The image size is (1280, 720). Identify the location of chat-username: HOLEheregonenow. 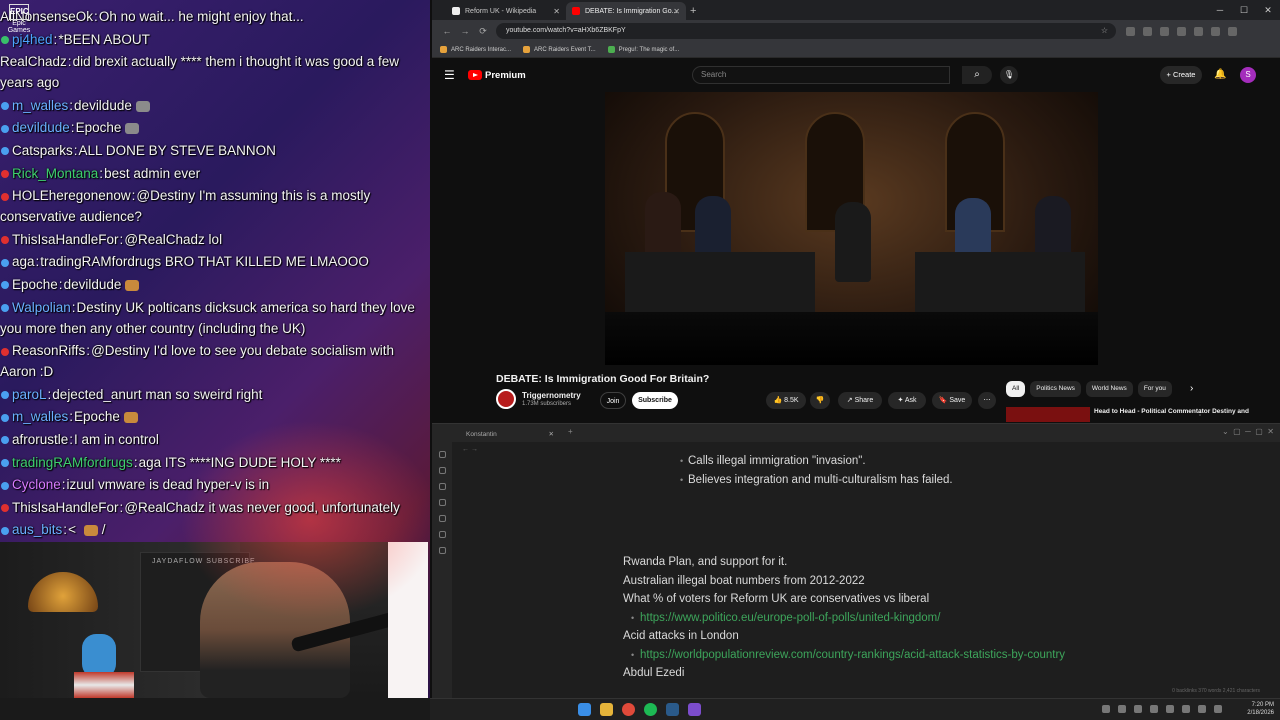
(71, 195).